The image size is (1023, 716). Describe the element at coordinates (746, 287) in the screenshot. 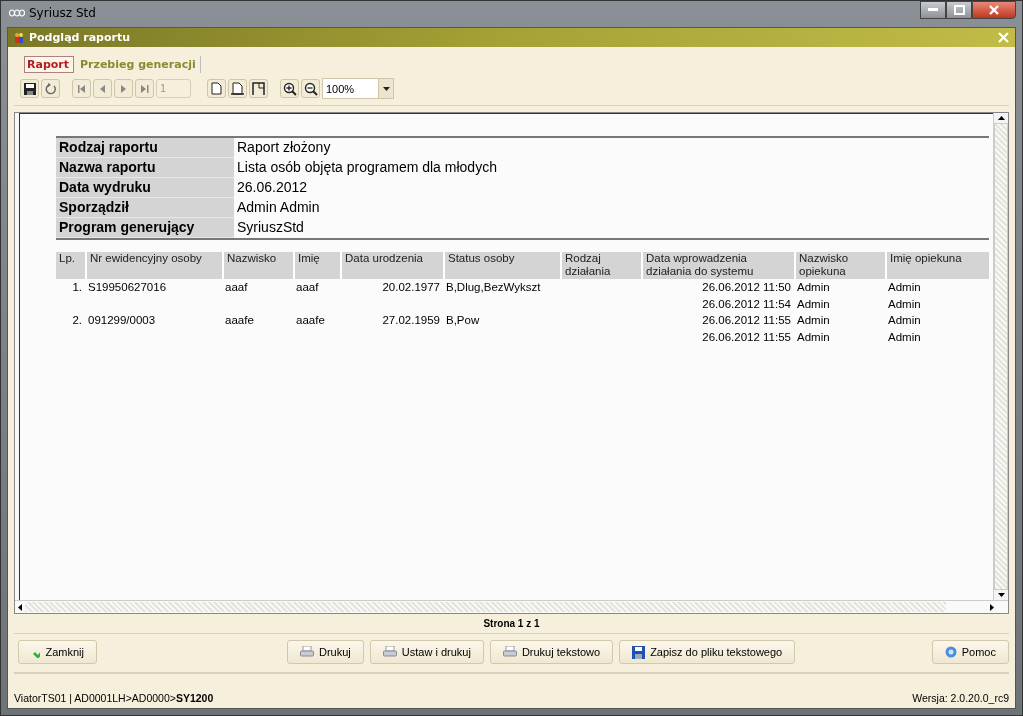

I see `table-cell: 26.06.2012 11:50` at that location.